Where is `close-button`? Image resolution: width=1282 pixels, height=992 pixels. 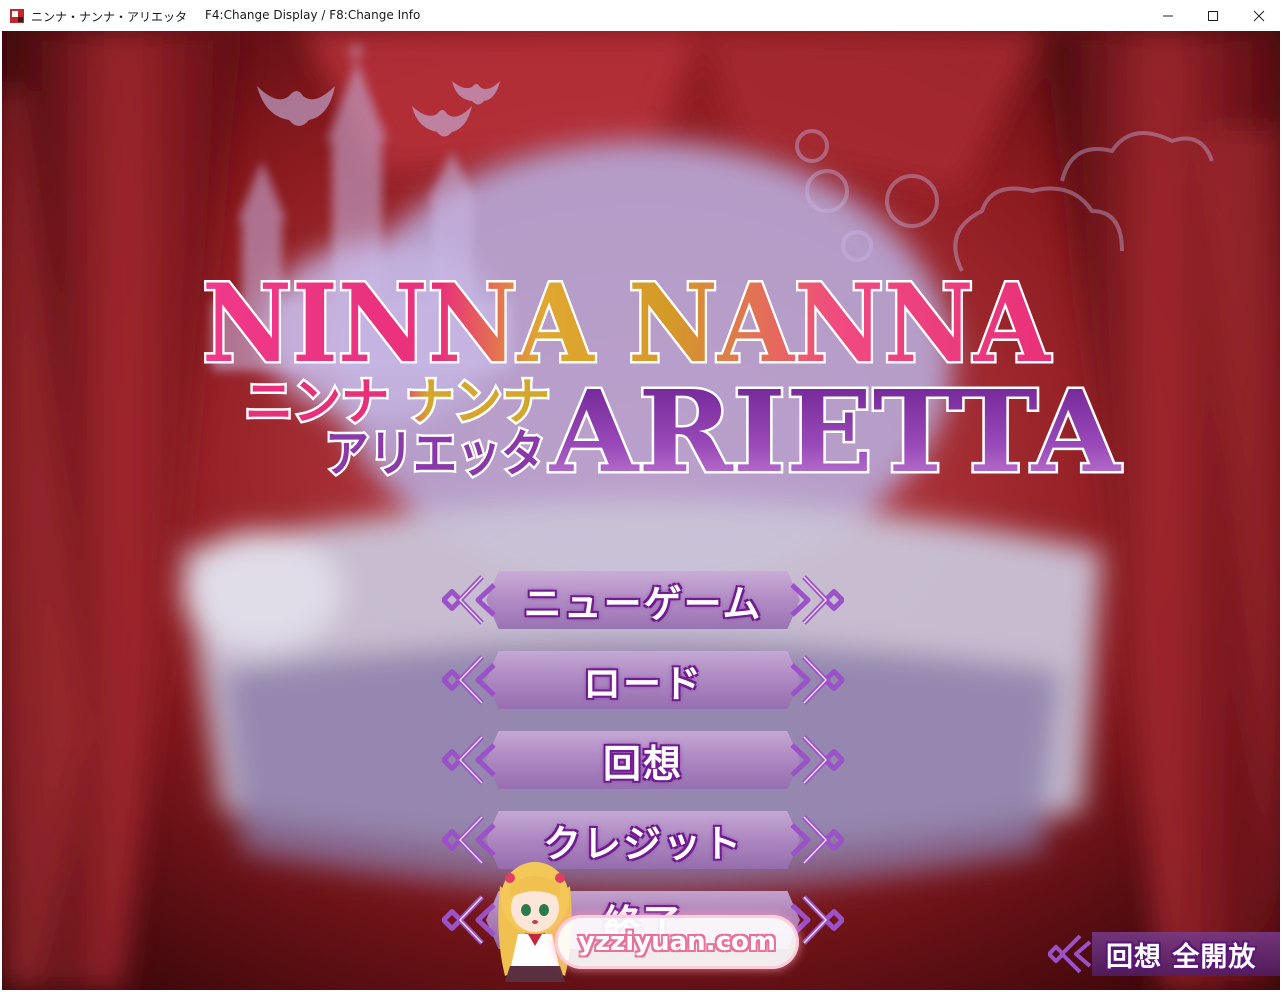
close-button is located at coordinates (1259, 15).